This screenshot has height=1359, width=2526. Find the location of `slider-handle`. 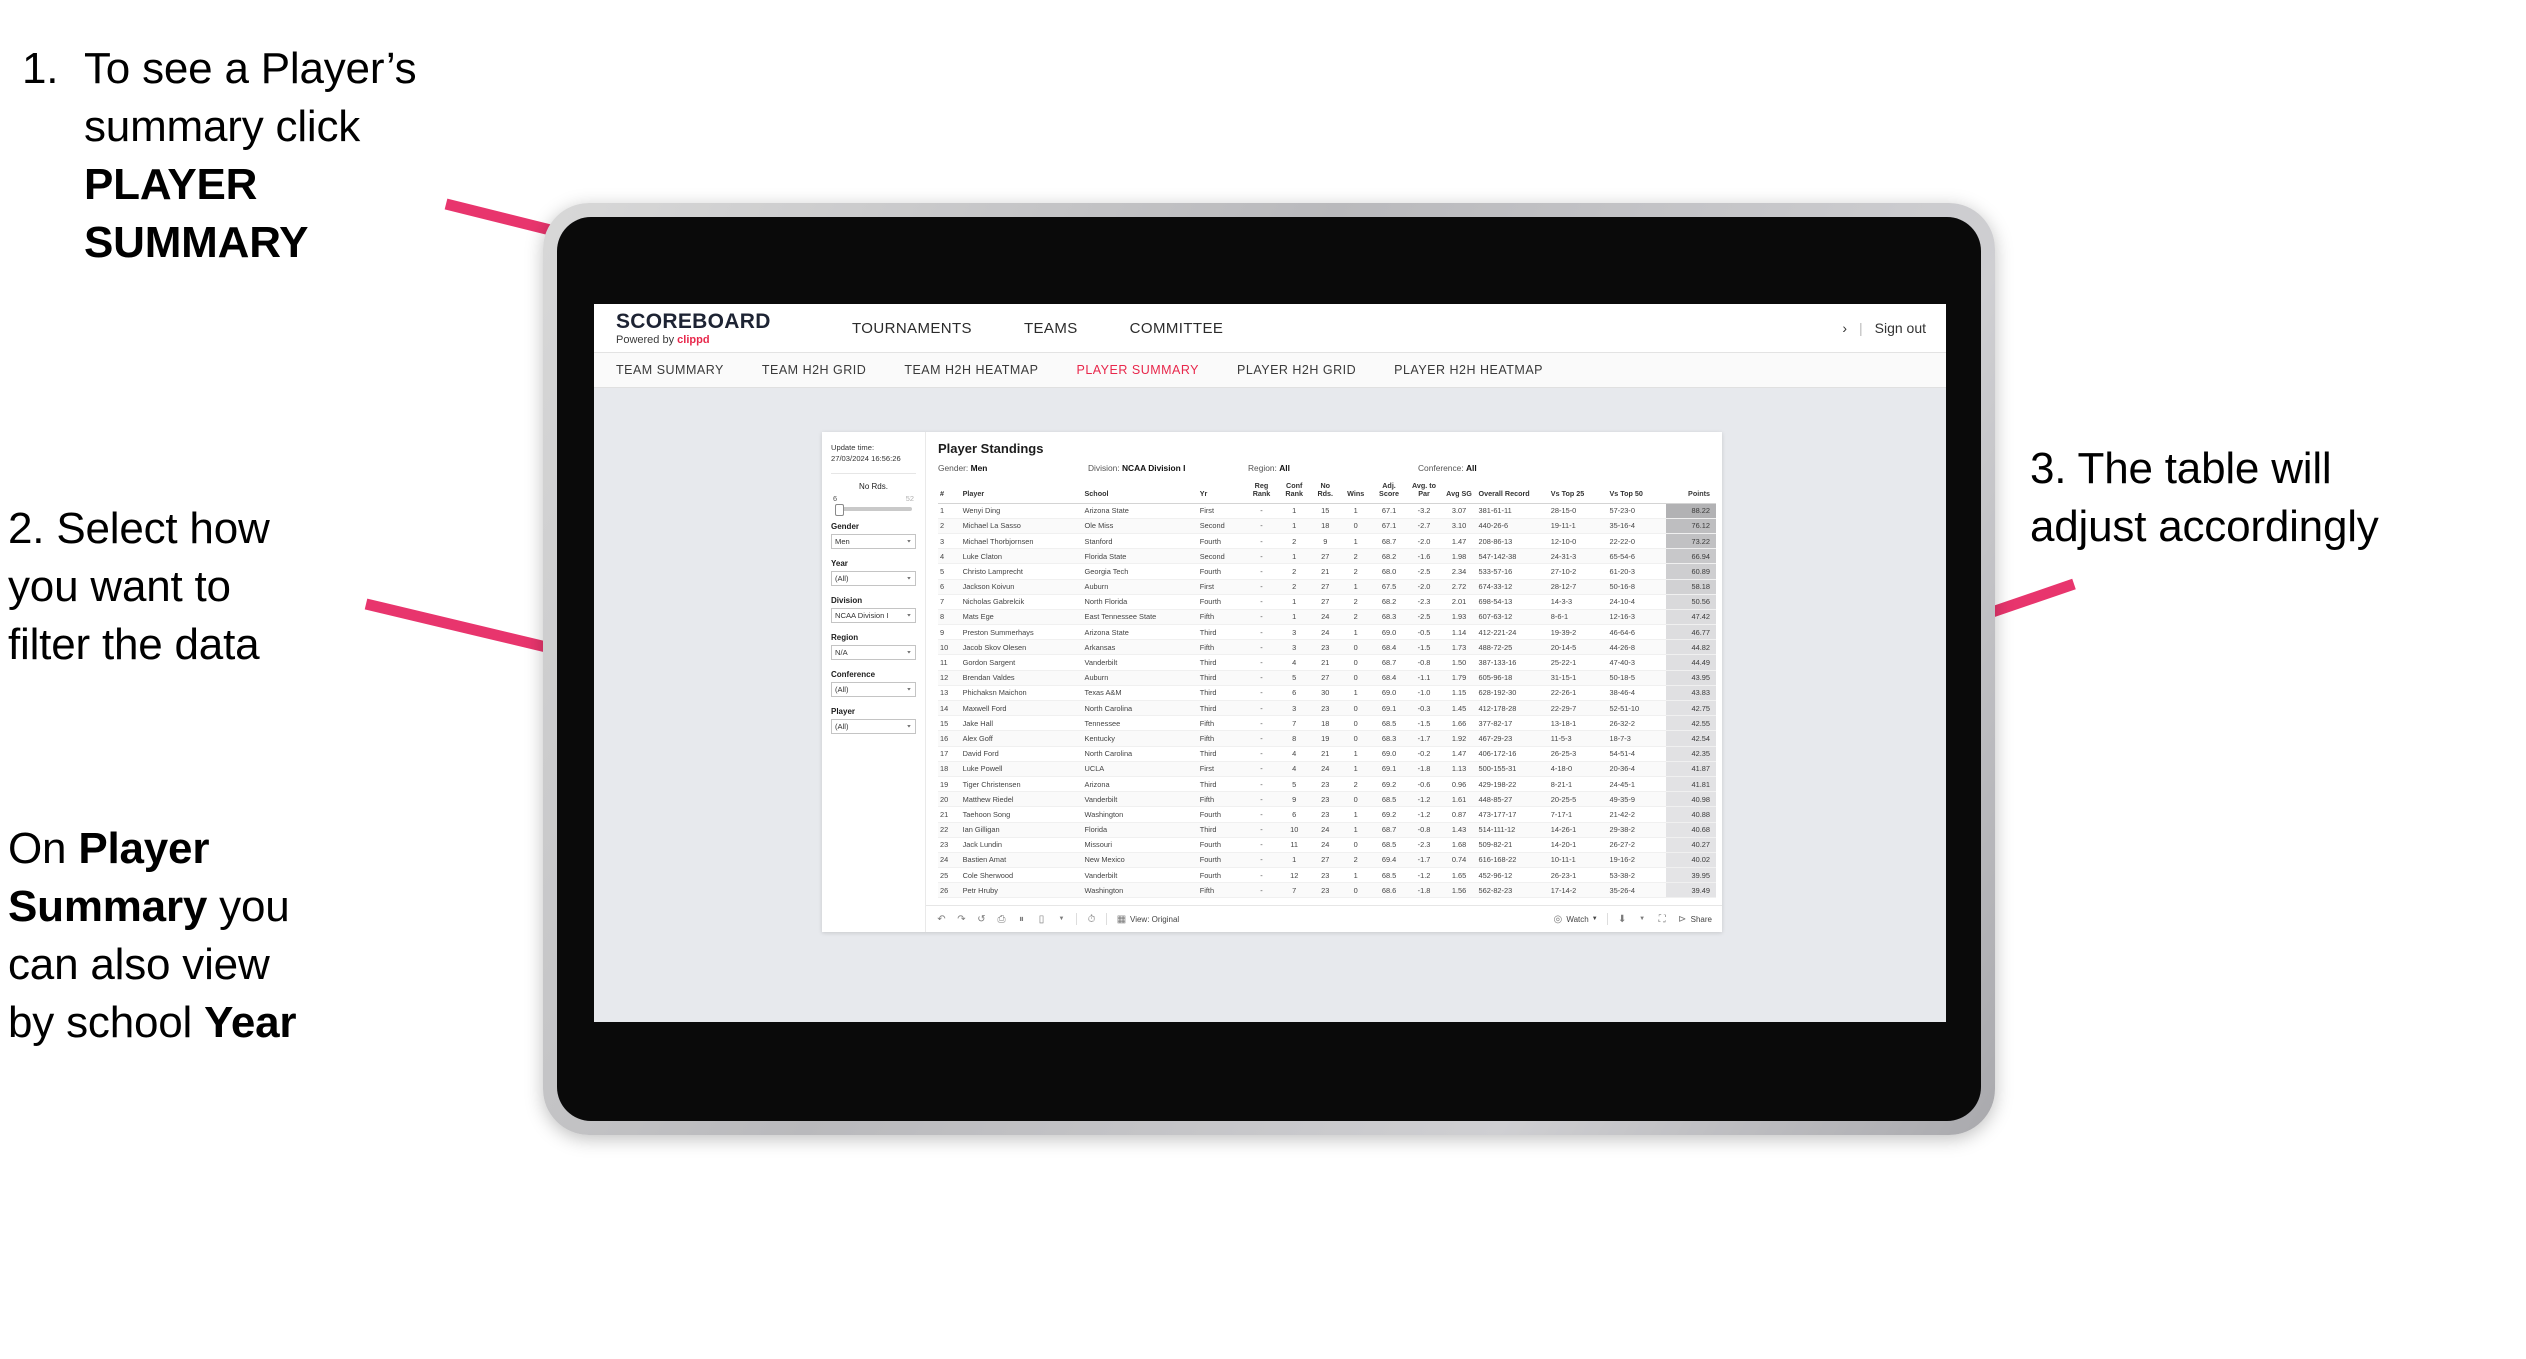

slider-handle is located at coordinates (839, 510).